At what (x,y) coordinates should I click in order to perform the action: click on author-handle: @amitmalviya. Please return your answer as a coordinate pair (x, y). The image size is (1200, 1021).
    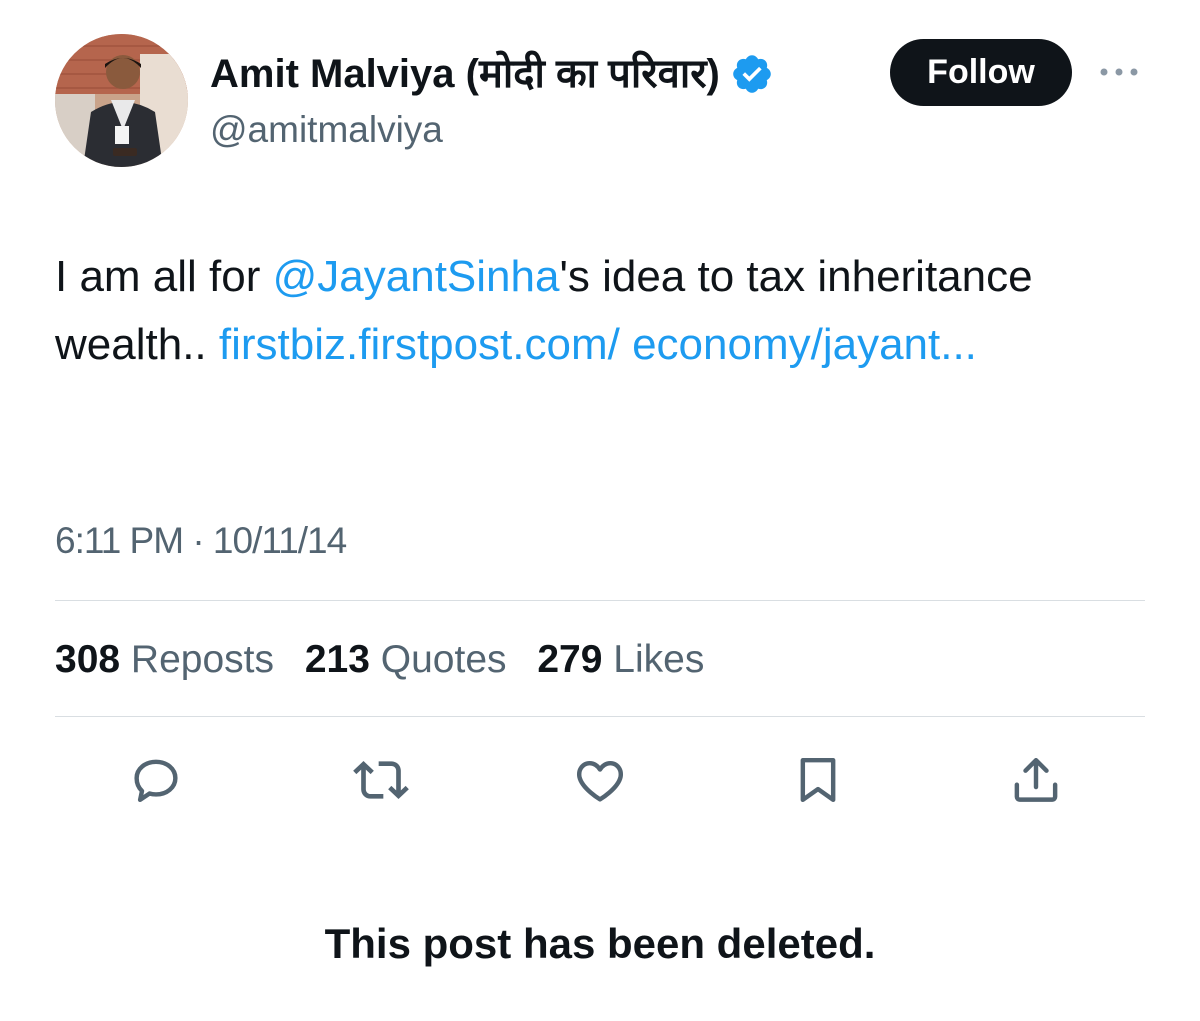
    Looking at the image, I should click on (326, 130).